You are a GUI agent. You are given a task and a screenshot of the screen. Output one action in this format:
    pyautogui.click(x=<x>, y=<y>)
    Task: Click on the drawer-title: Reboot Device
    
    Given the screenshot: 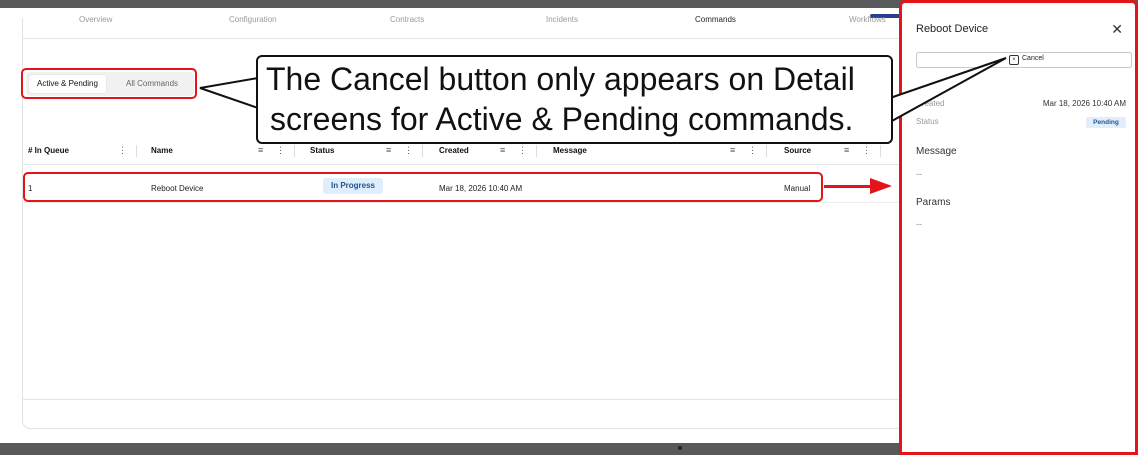 What is the action you would take?
    pyautogui.click(x=952, y=29)
    